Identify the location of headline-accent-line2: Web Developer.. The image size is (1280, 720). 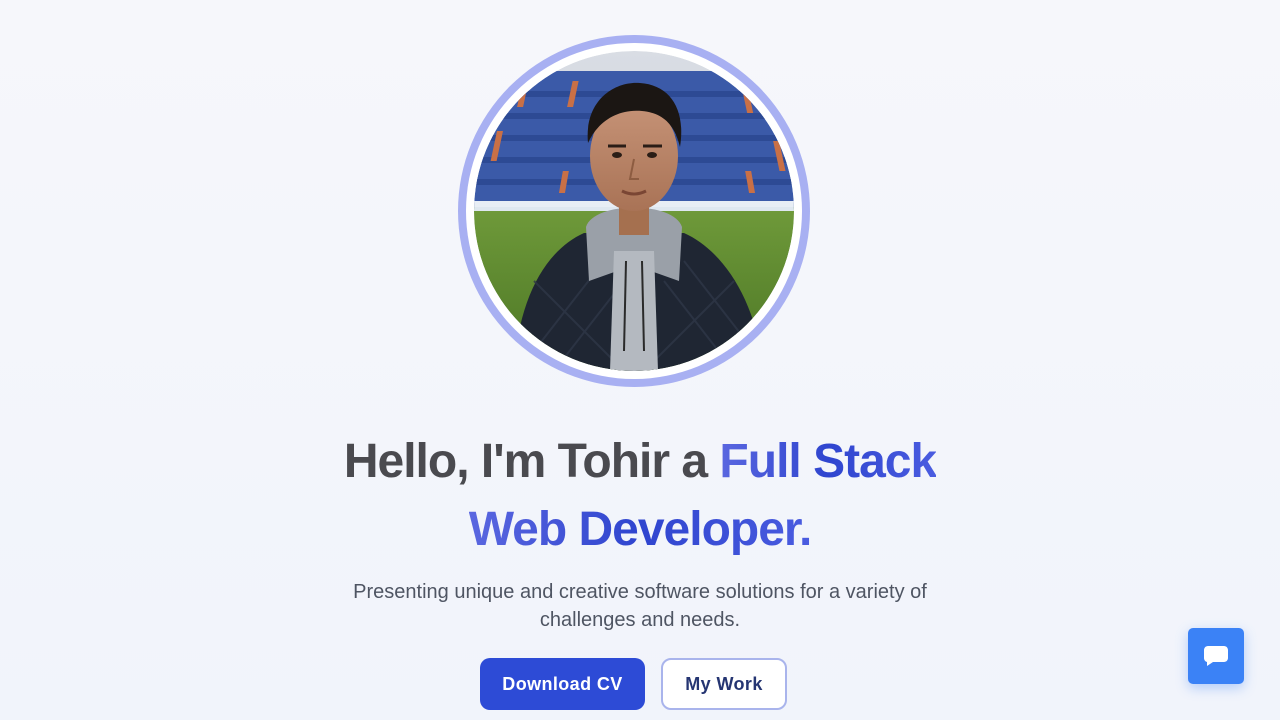
(640, 529).